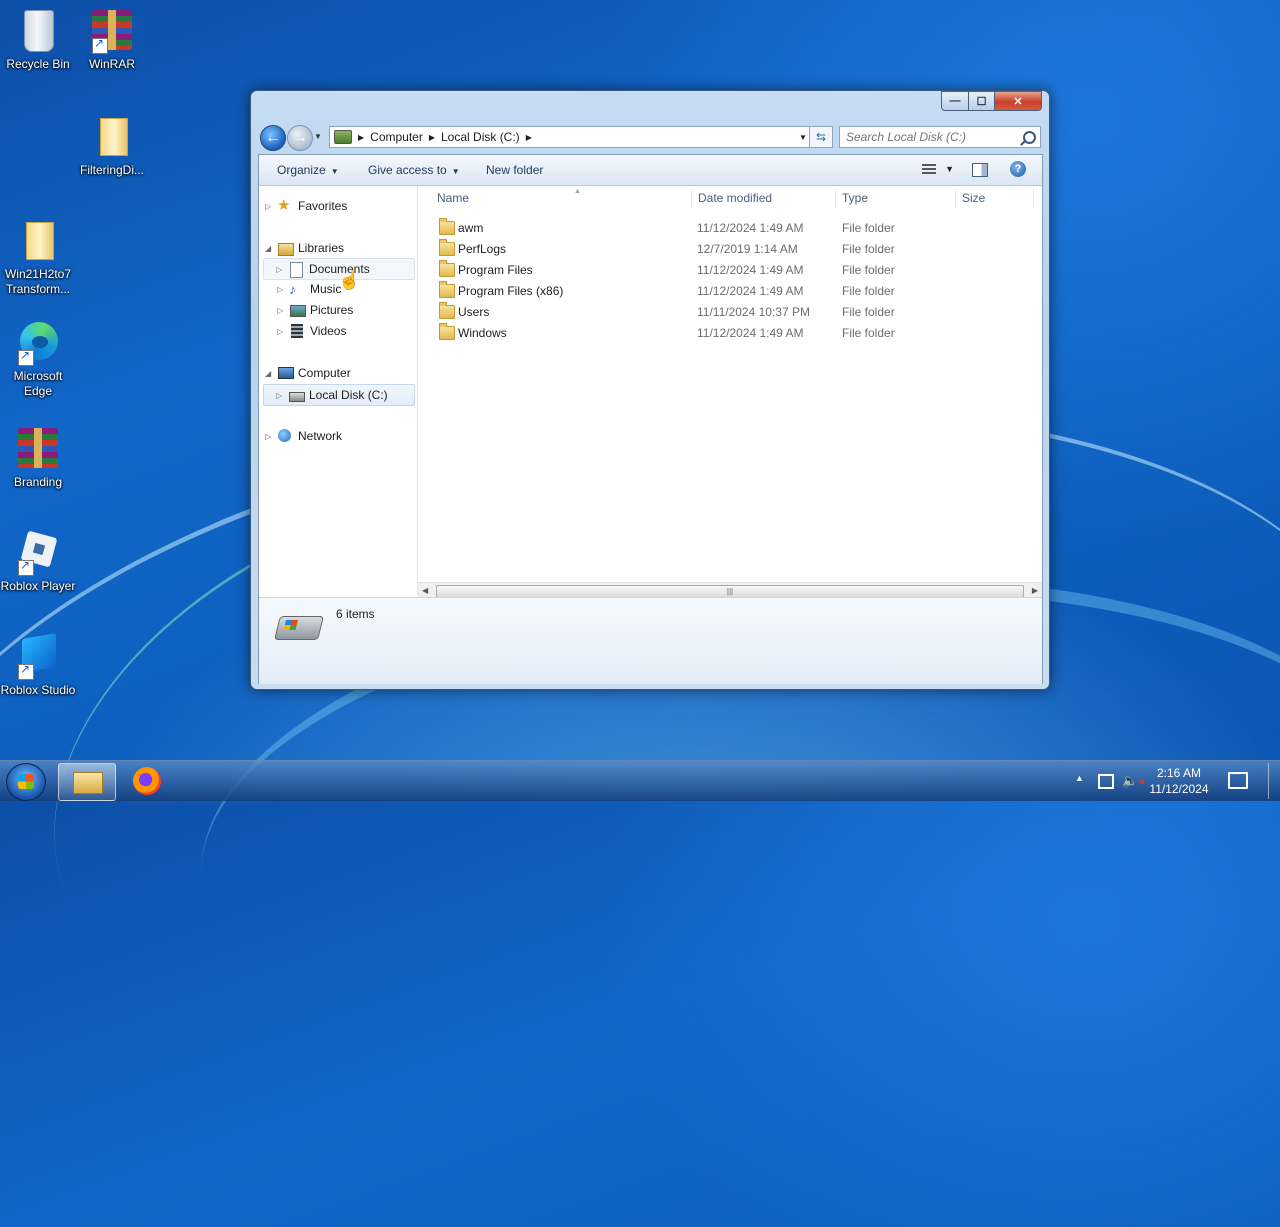 The width and height of the screenshot is (1280, 1227). I want to click on maximize-button: ☐, so click(982, 101).